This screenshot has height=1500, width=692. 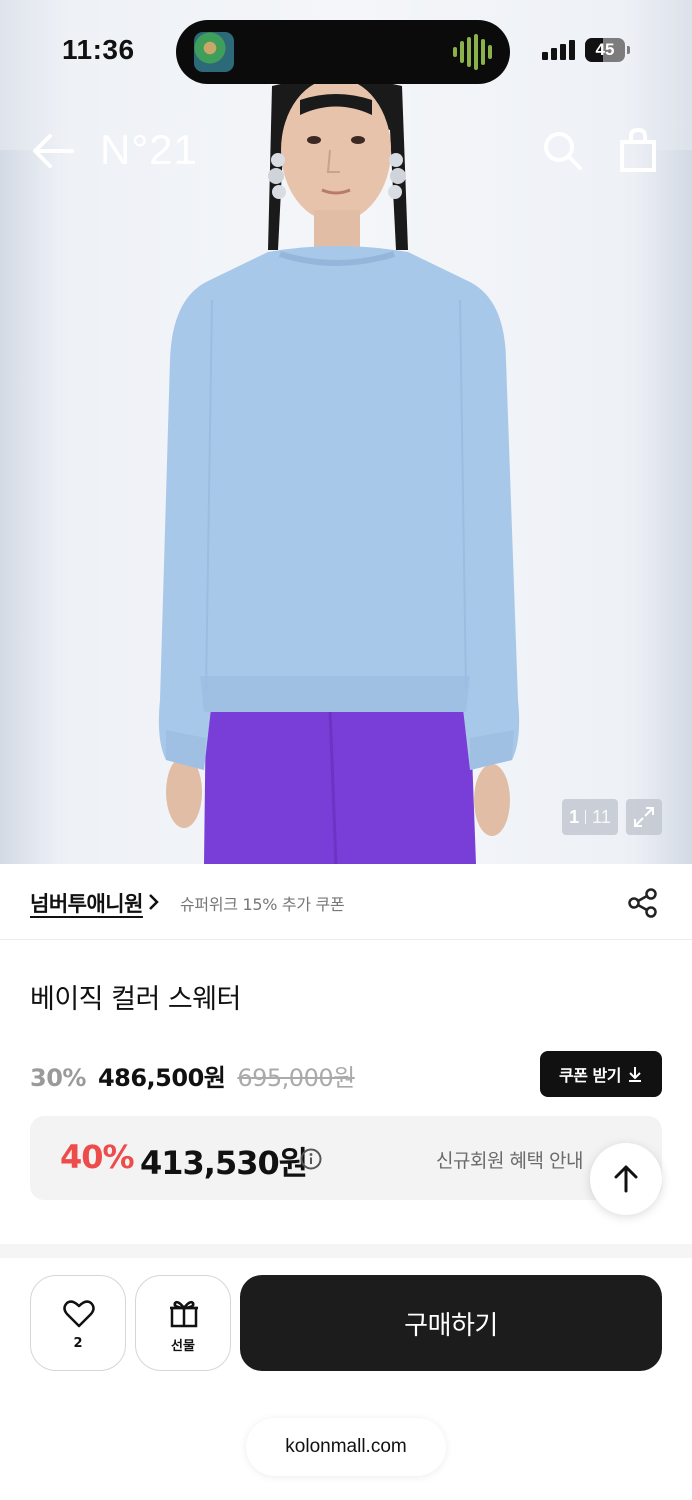 I want to click on audio-waveform-icon, so click(x=472, y=52).